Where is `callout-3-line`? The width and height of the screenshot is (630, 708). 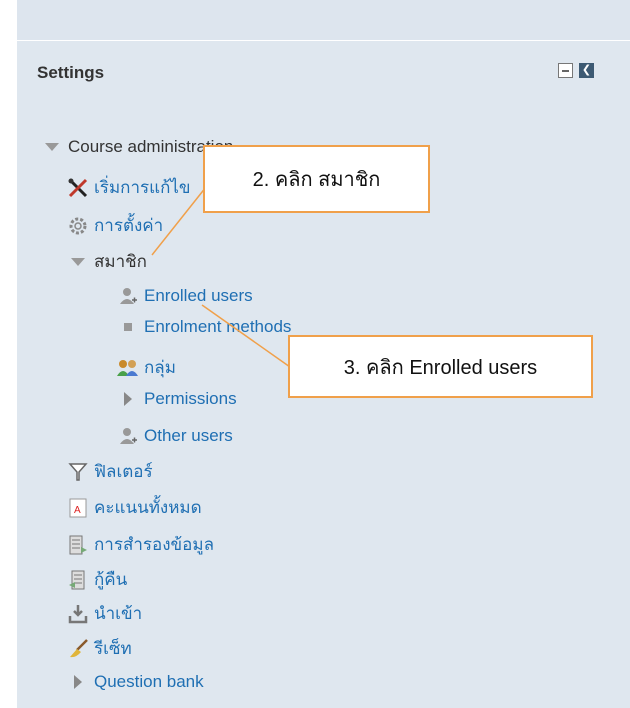 callout-3-line is located at coordinates (246, 336).